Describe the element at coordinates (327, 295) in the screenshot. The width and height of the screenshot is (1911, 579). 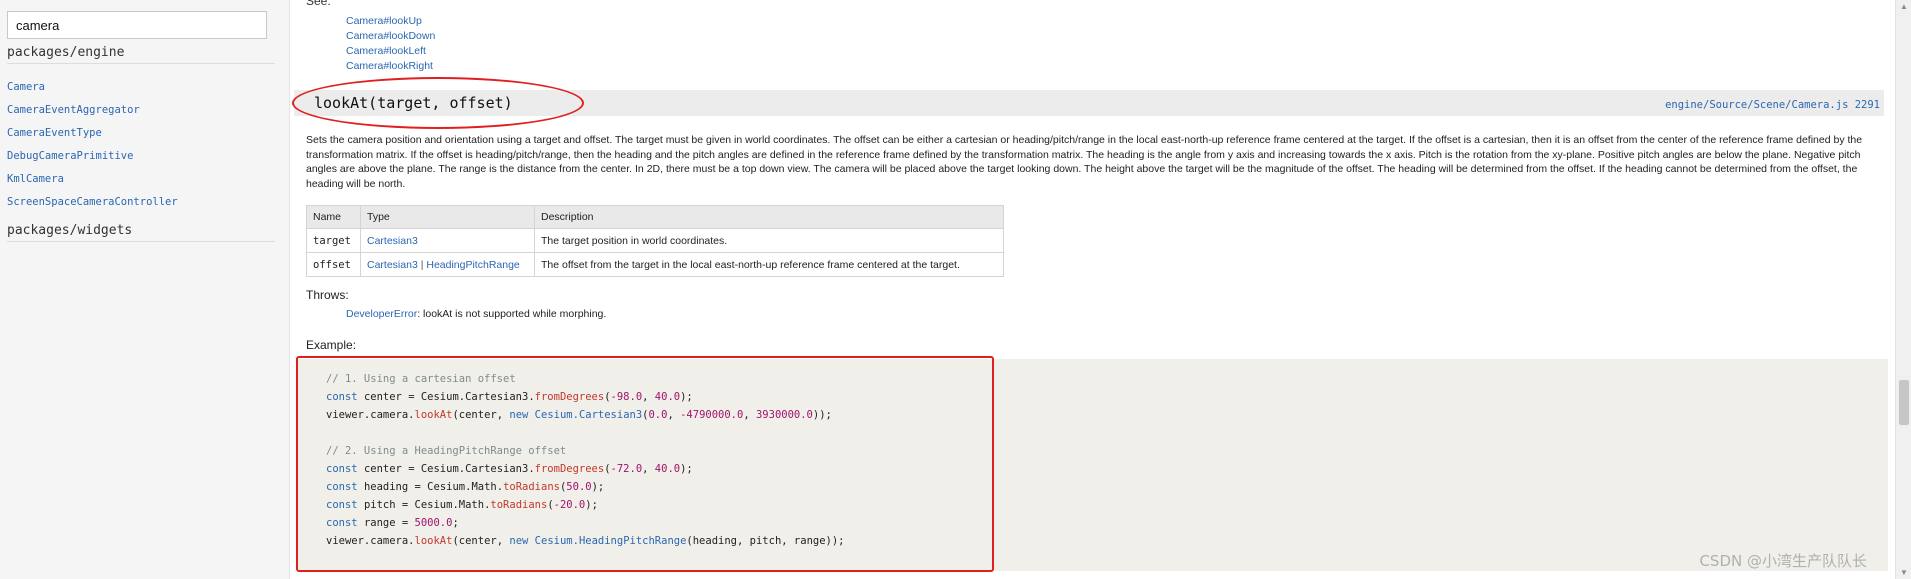
I see `throws-label: Throws:` at that location.